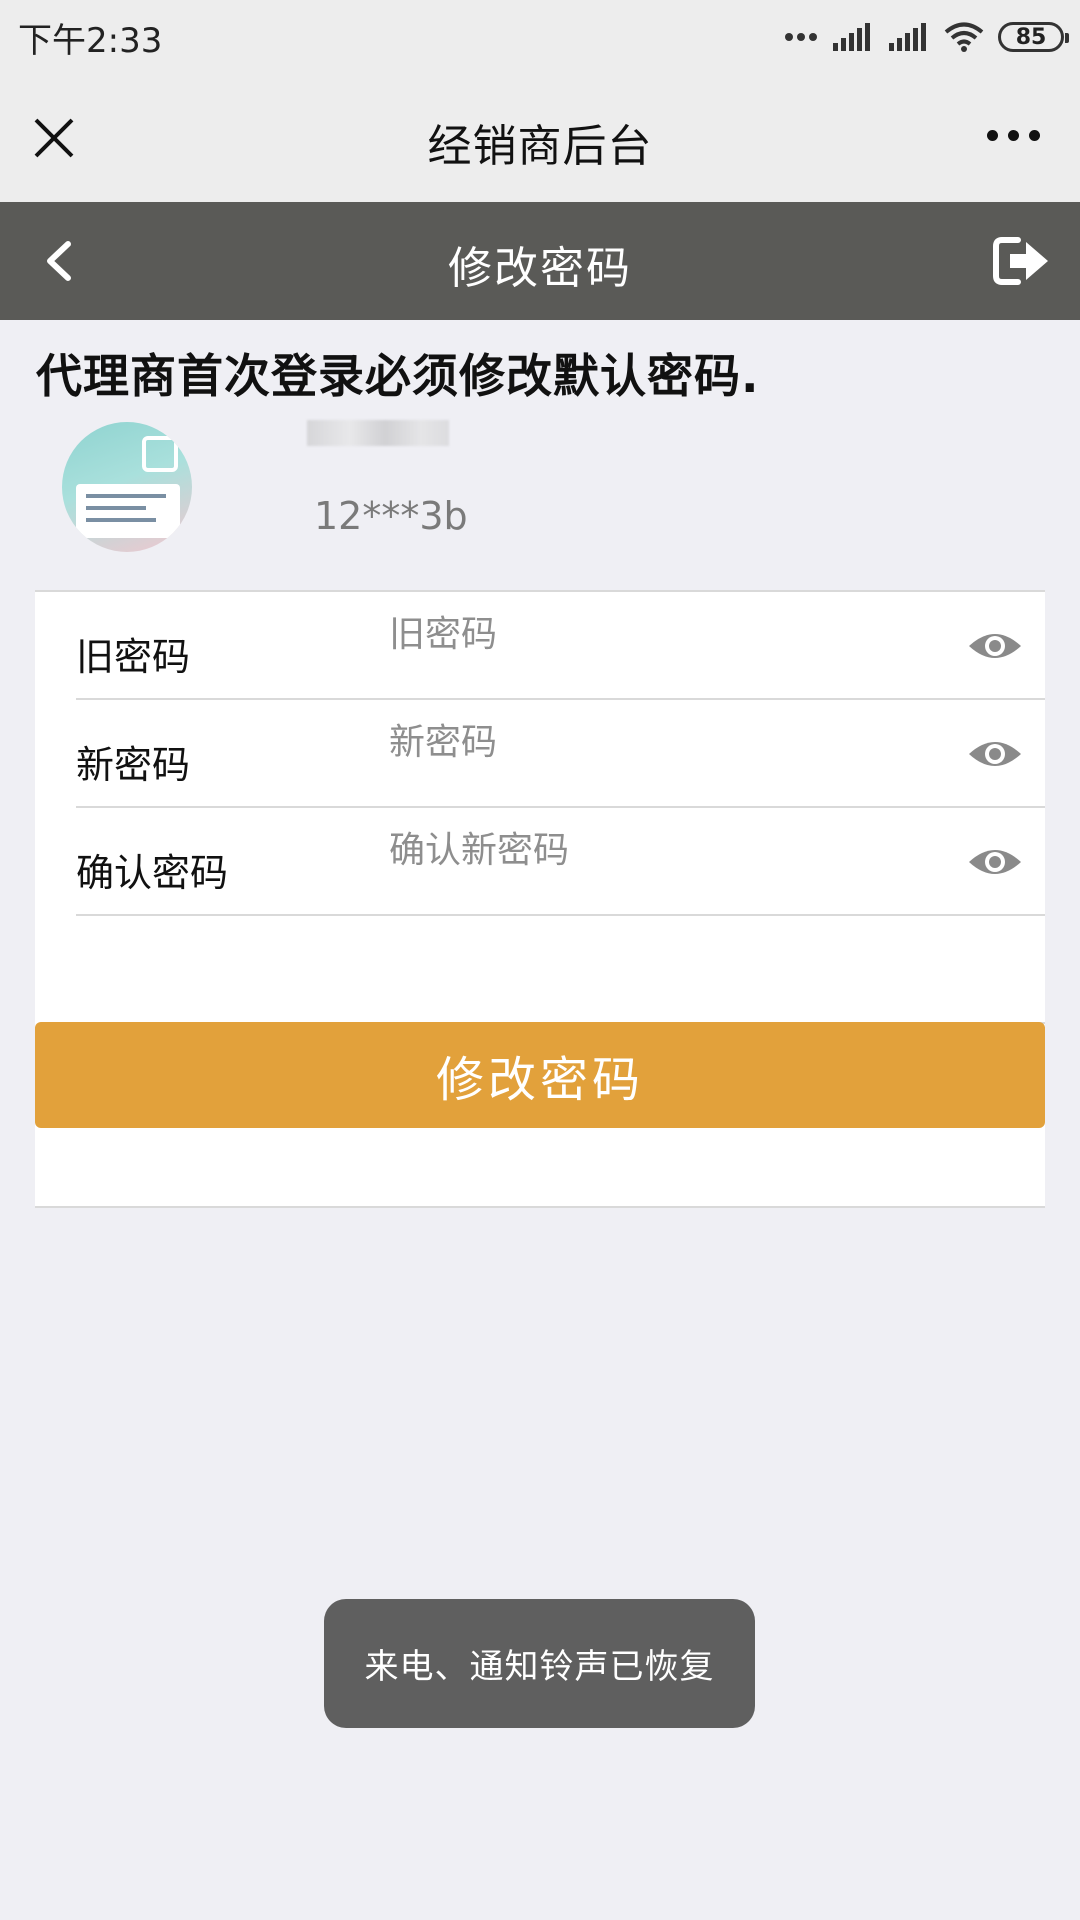 This screenshot has width=1080, height=1920. What do you see at coordinates (649, 850) in the screenshot?
I see `confirm-password-input` at bounding box center [649, 850].